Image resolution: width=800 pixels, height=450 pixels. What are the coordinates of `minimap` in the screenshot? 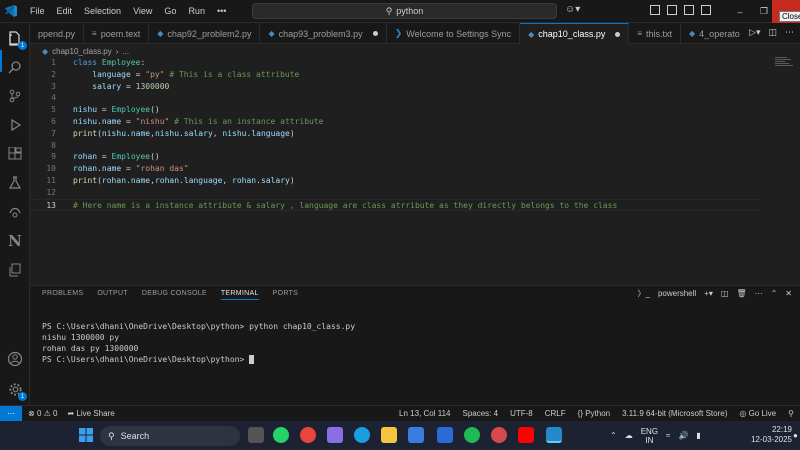 It's located at (785, 67).